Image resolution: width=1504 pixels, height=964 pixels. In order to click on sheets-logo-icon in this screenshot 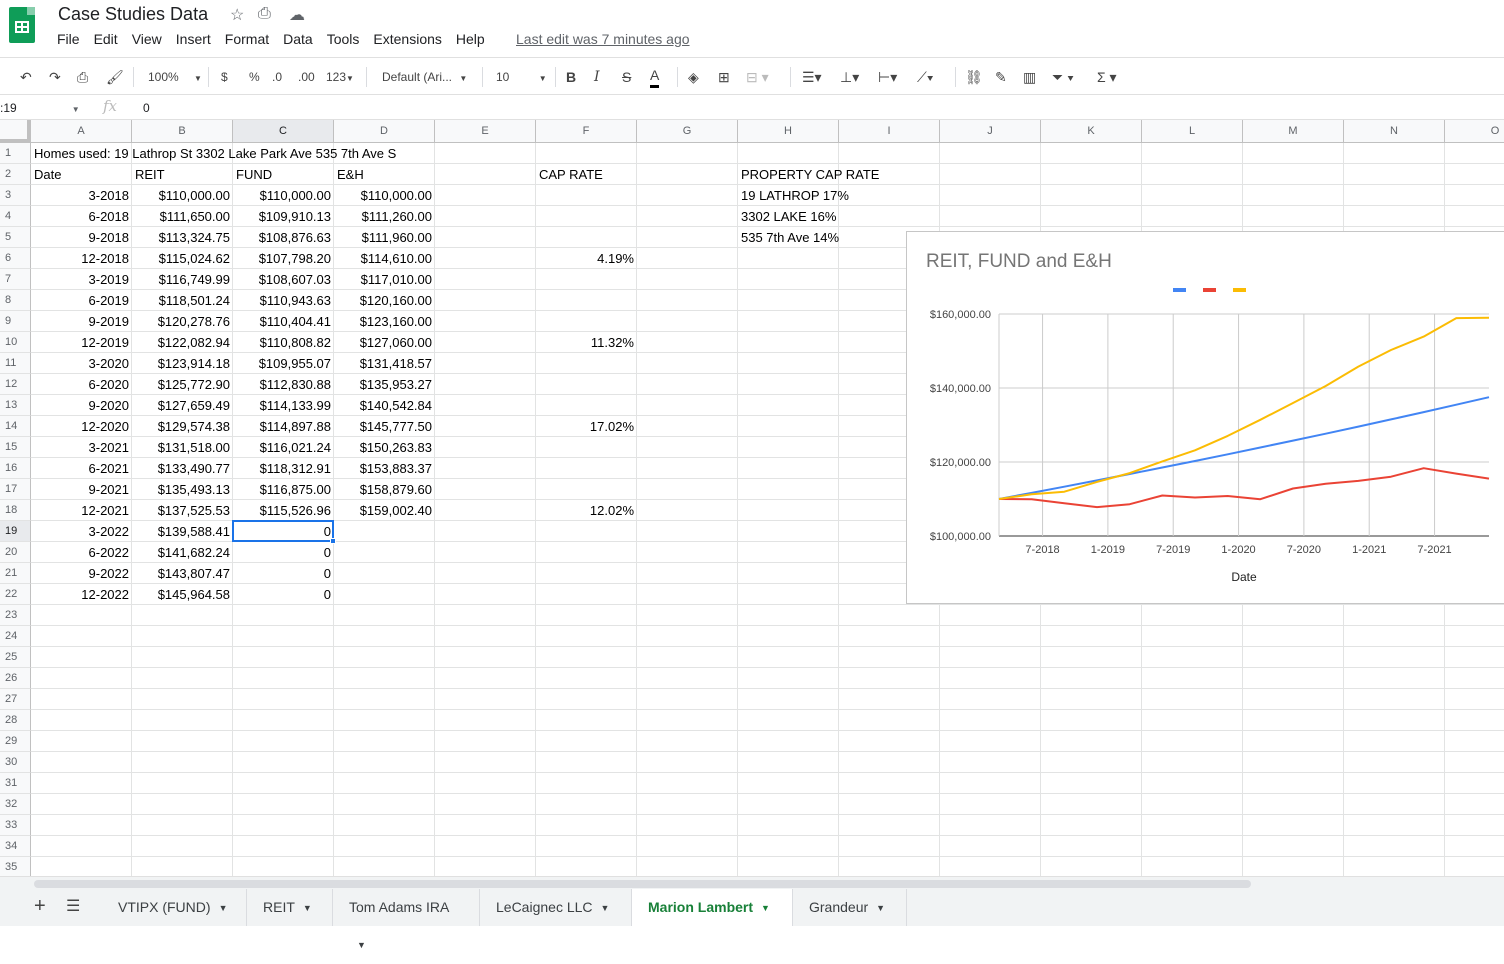, I will do `click(22, 25)`.